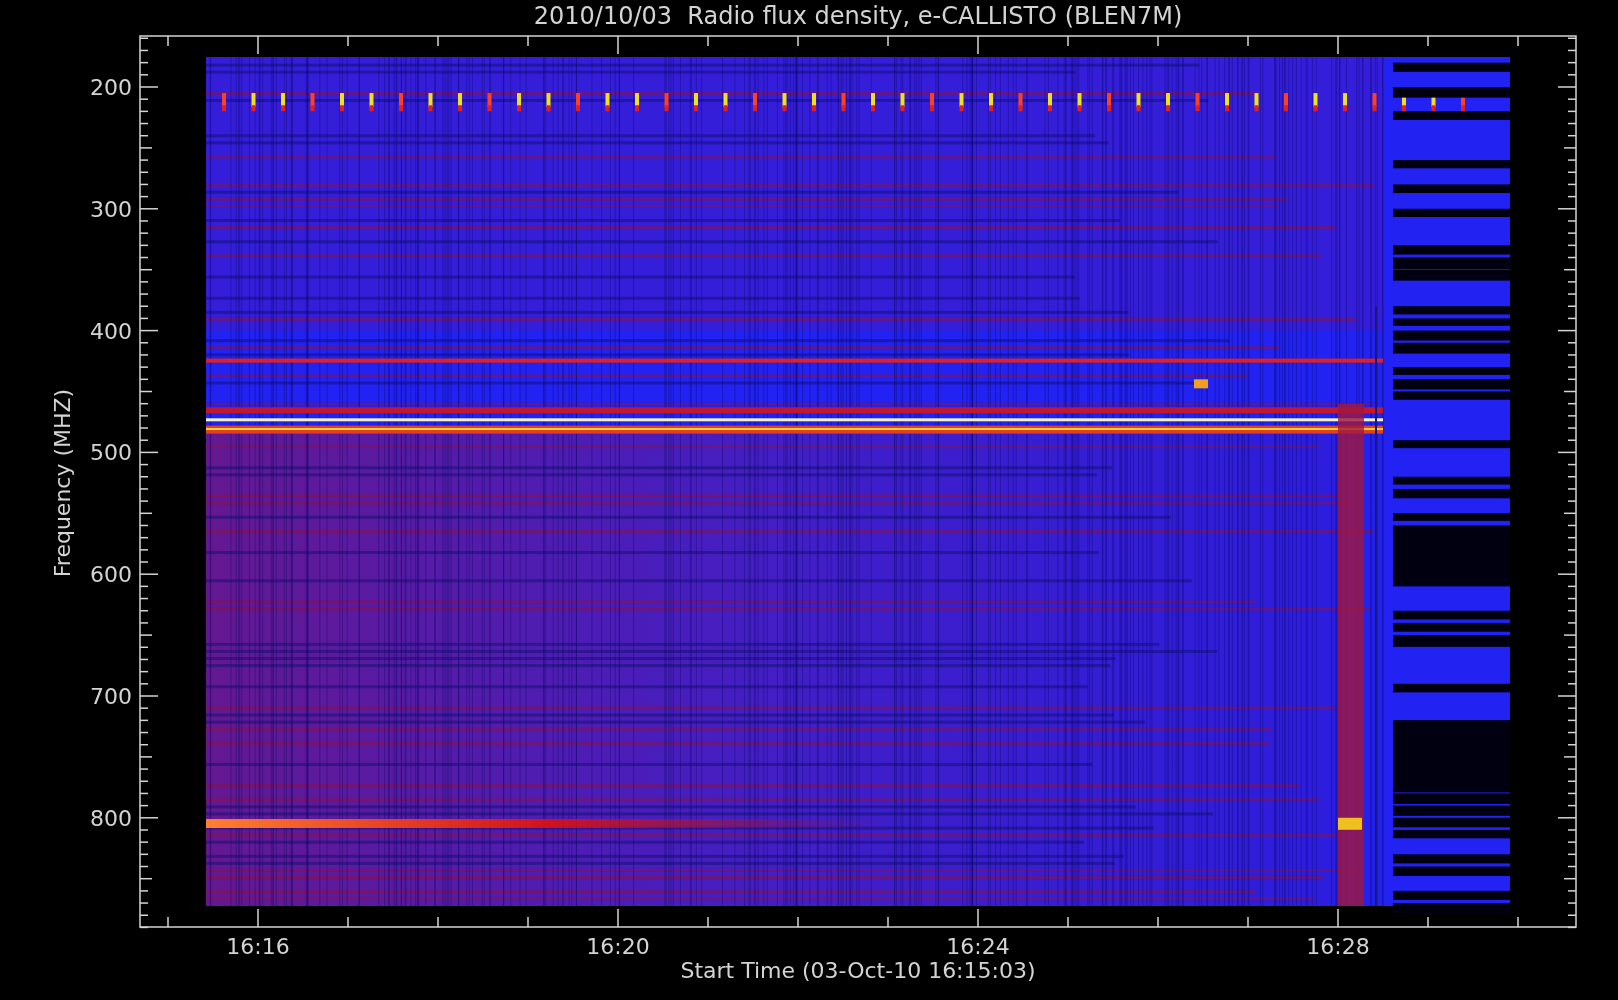 This screenshot has width=1618, height=1000. What do you see at coordinates (111, 87) in the screenshot?
I see `y-tick-label: 200` at bounding box center [111, 87].